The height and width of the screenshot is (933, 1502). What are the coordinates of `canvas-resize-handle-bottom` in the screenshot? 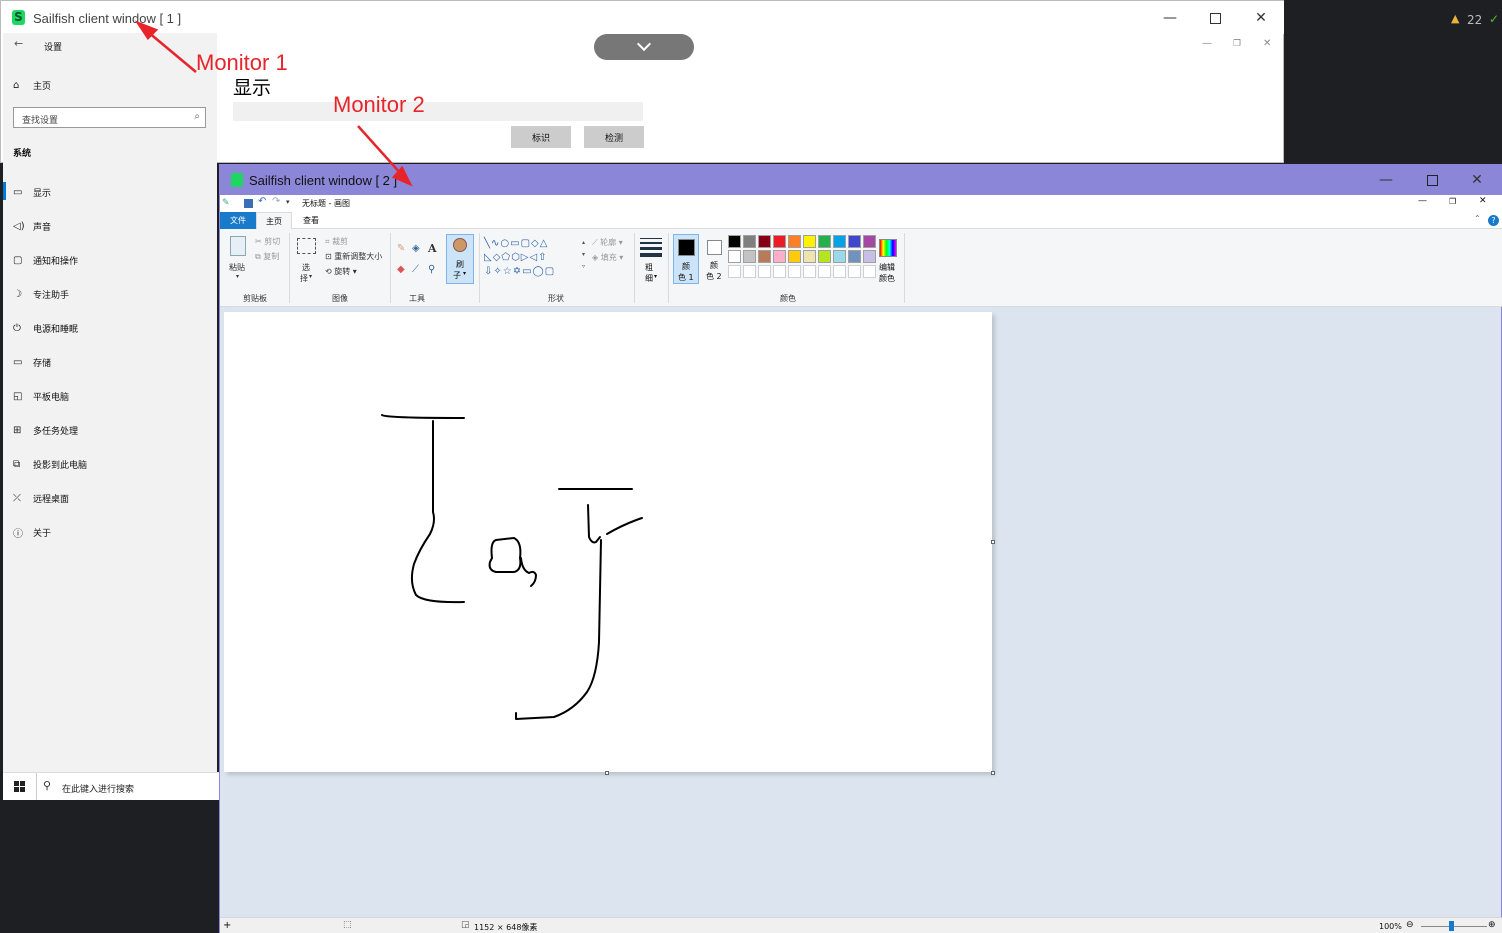 It's located at (607, 773).